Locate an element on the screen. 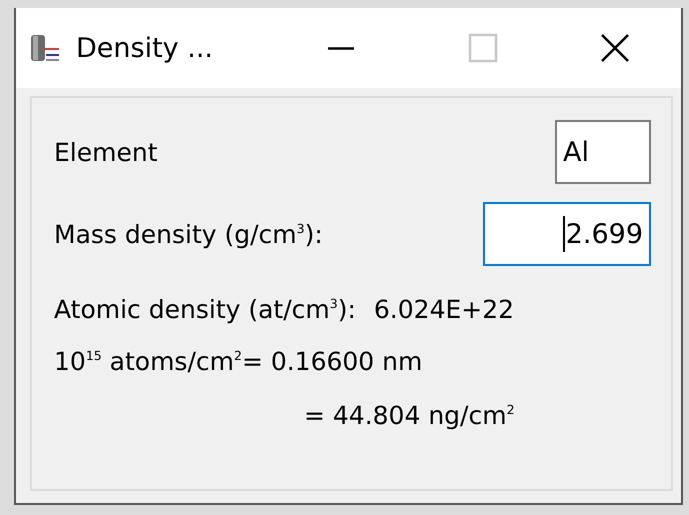  input-field: 2.699 is located at coordinates (567, 234).